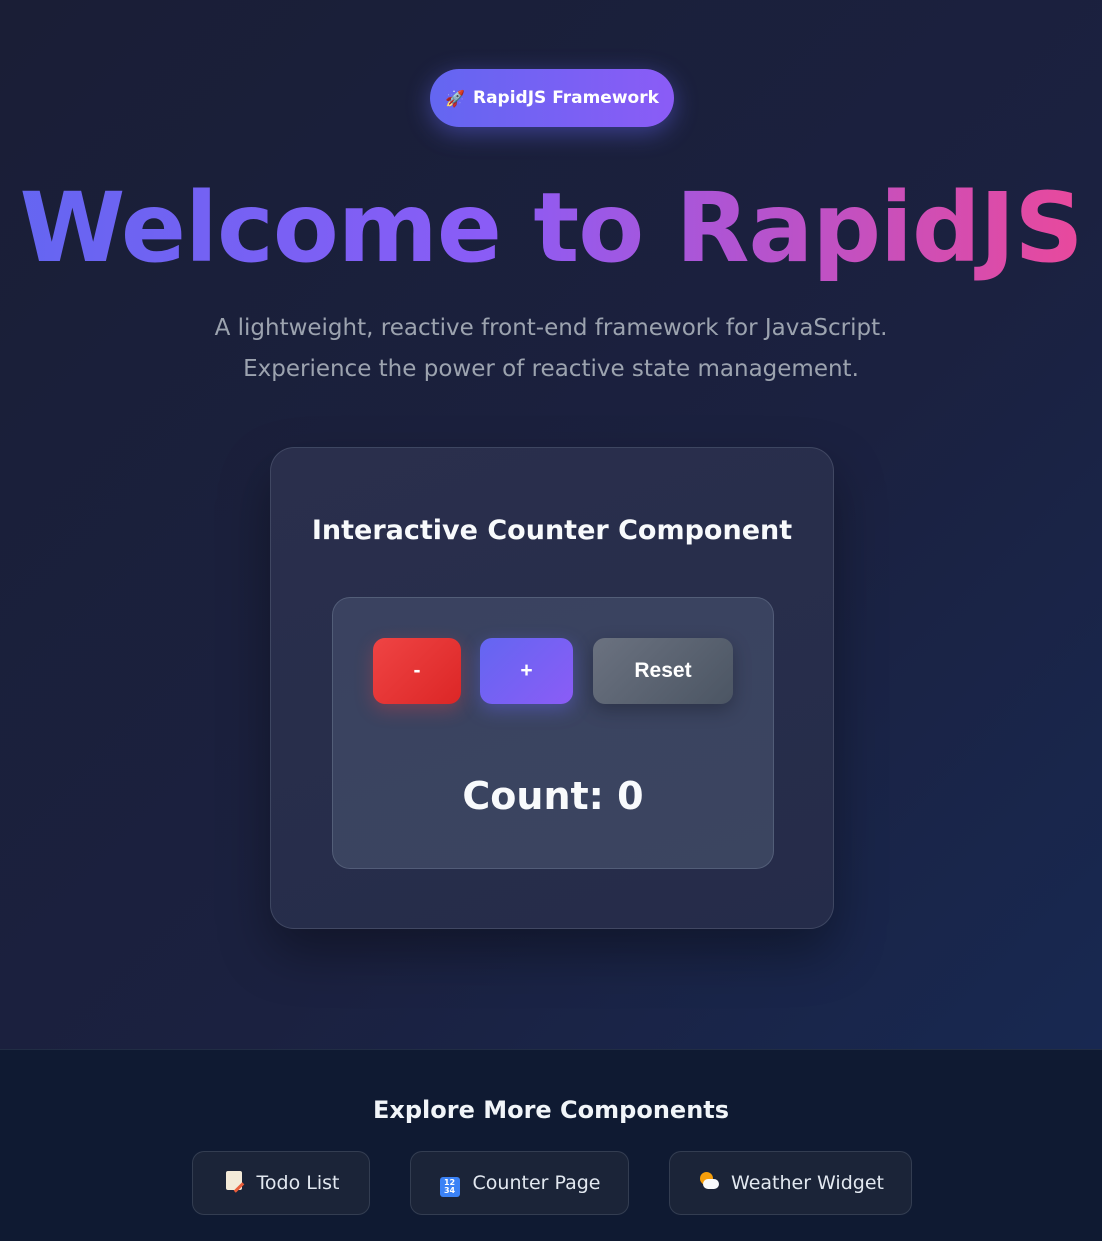 This screenshot has height=1241, width=1102. Describe the element at coordinates (553, 796) in the screenshot. I see `count-display: Count: 0` at that location.